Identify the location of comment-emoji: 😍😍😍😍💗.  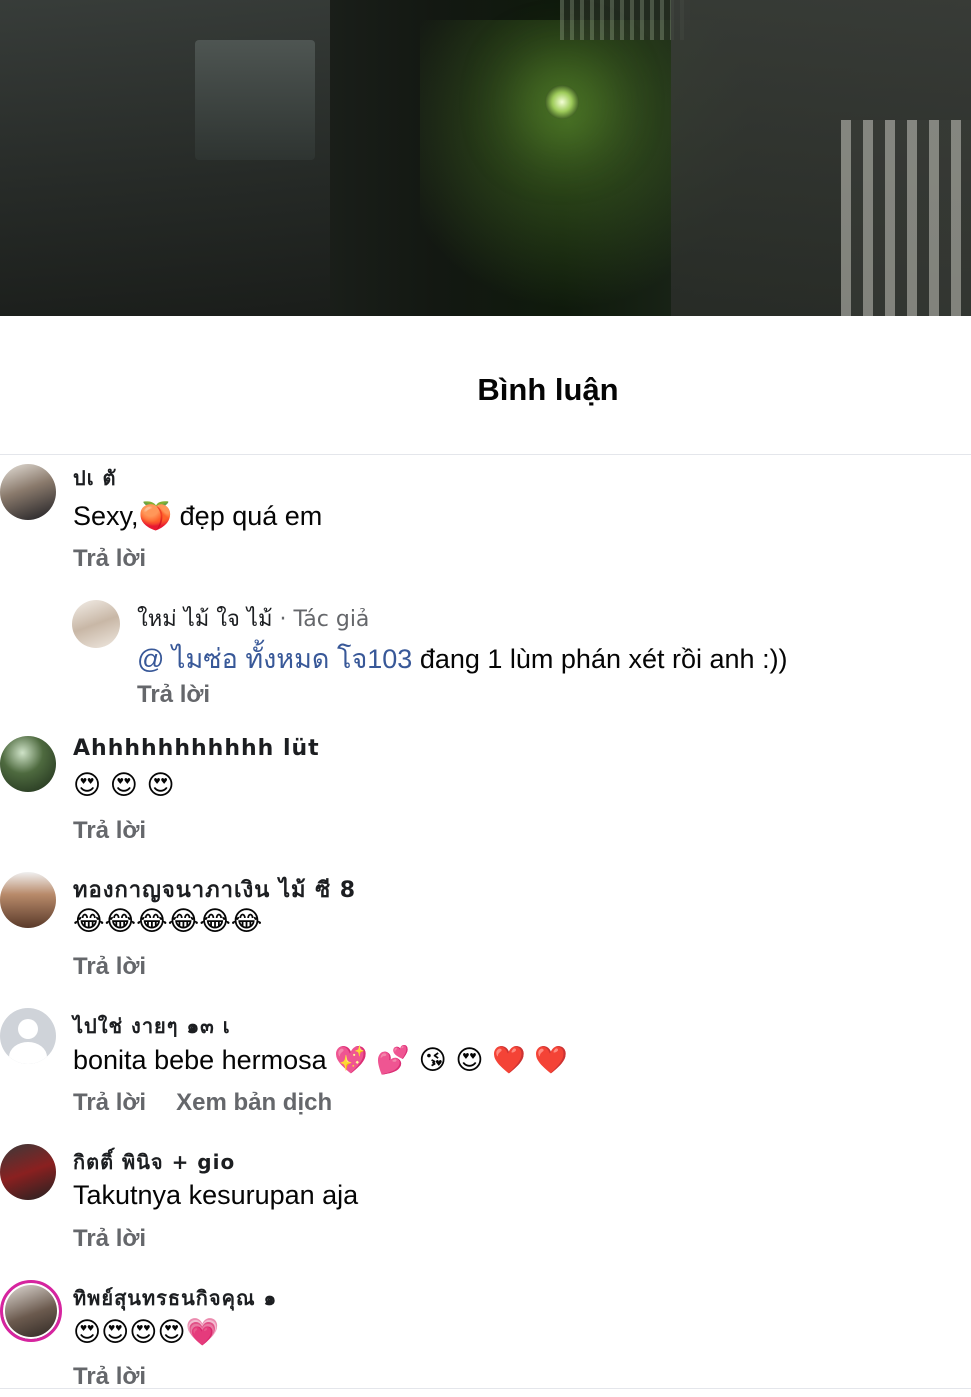
(146, 1332).